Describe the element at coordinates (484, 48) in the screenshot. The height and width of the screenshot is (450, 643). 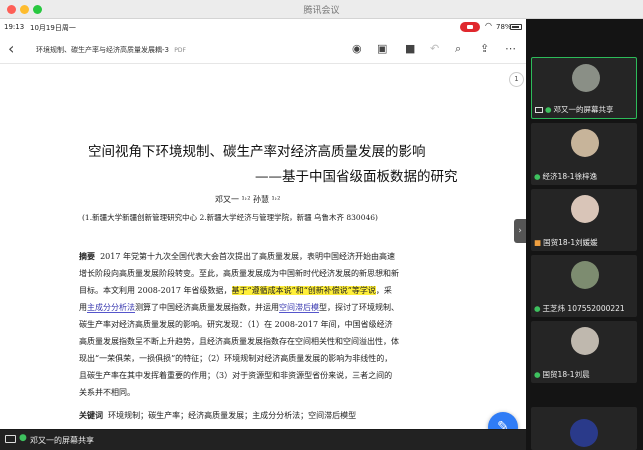
I see `share-icon: ⇪` at that location.